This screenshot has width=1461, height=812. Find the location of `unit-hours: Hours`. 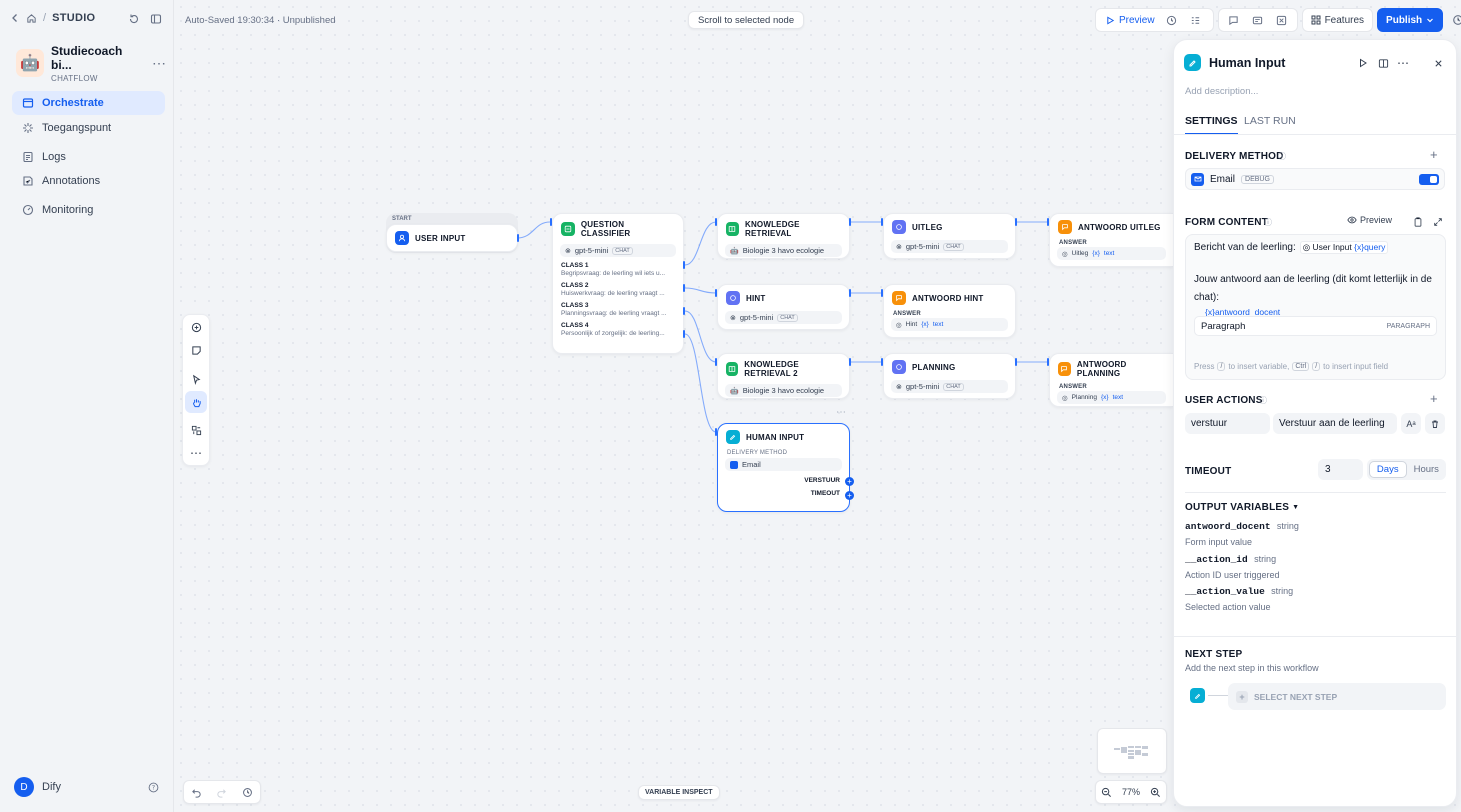

unit-hours: Hours is located at coordinates (1427, 469).